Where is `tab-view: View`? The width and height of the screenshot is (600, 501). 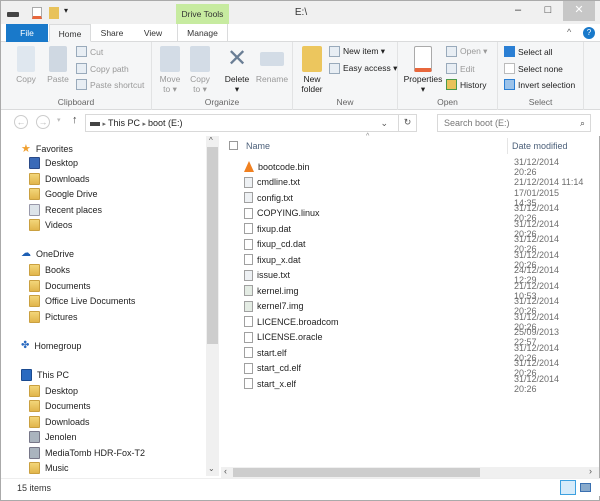
tab-view: View is located at coordinates (153, 33).